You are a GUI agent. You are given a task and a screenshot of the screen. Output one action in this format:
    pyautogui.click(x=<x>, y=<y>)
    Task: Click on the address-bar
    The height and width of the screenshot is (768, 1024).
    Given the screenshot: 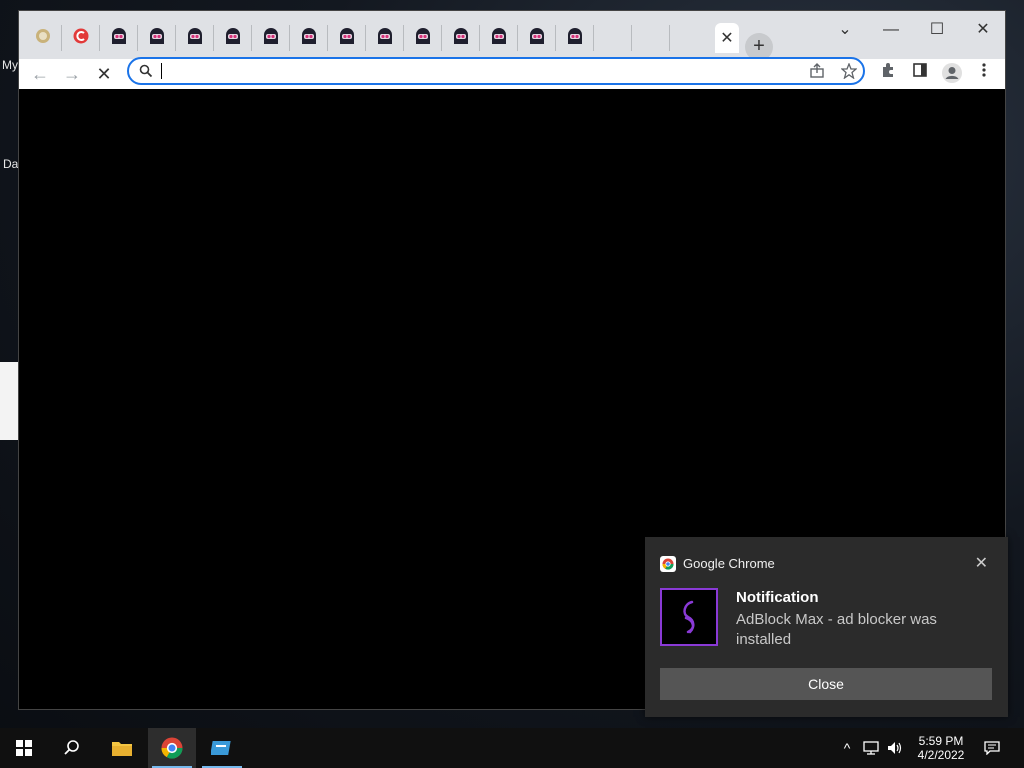 What is the action you would take?
    pyautogui.click(x=496, y=71)
    